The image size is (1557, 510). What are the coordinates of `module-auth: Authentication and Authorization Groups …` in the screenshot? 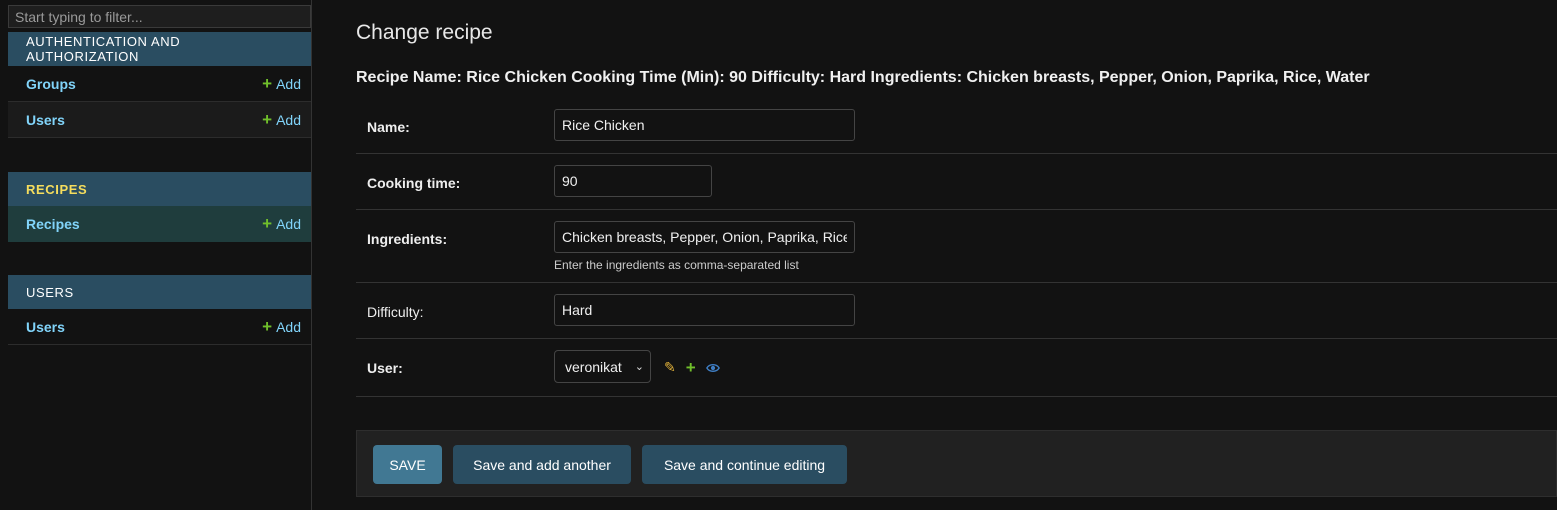 It's located at (159, 85).